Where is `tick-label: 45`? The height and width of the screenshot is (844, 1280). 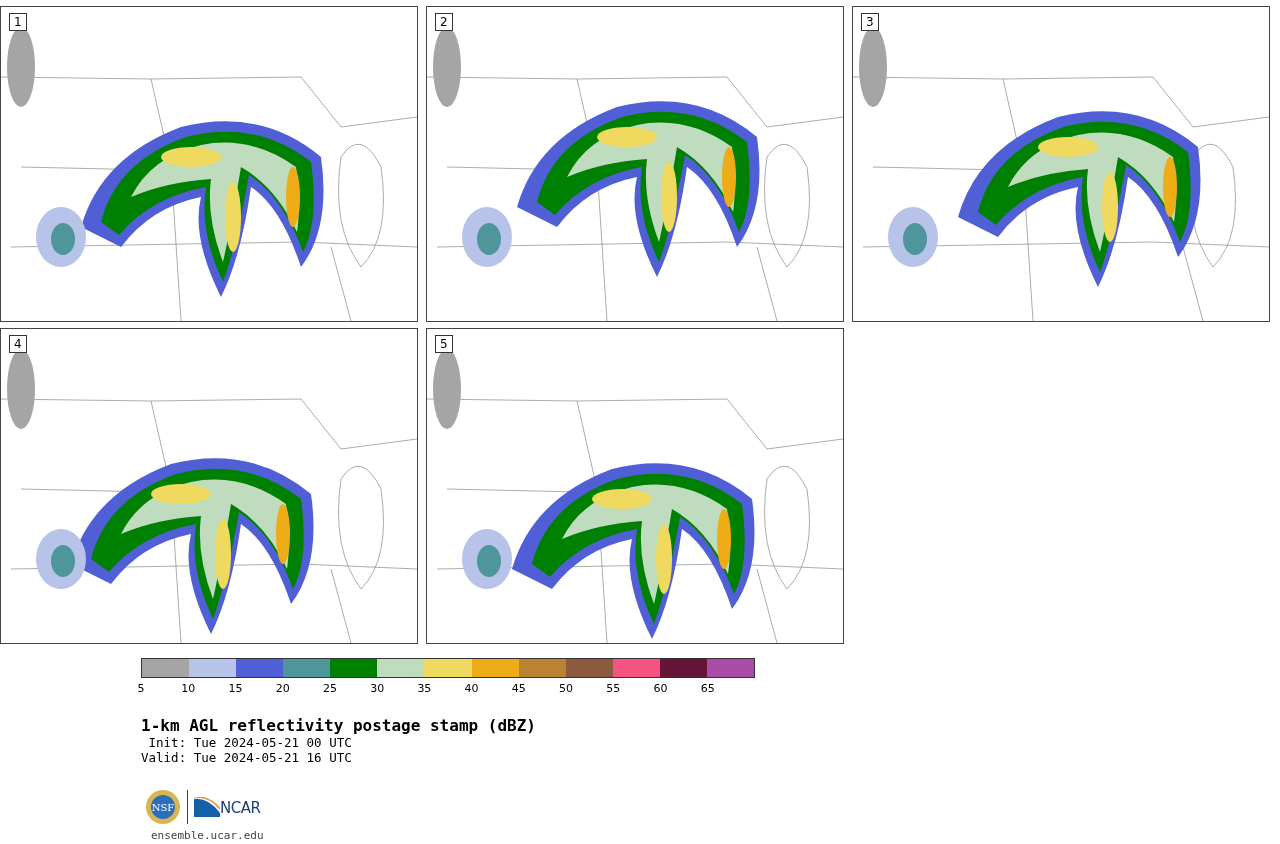 tick-label: 45 is located at coordinates (518, 688).